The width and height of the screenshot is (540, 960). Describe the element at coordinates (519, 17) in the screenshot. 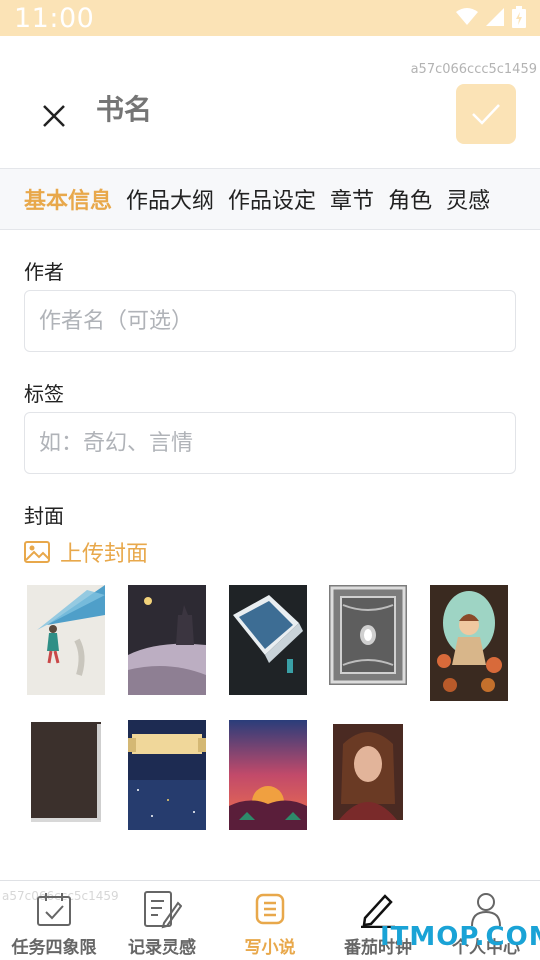

I see `battery-icon` at that location.